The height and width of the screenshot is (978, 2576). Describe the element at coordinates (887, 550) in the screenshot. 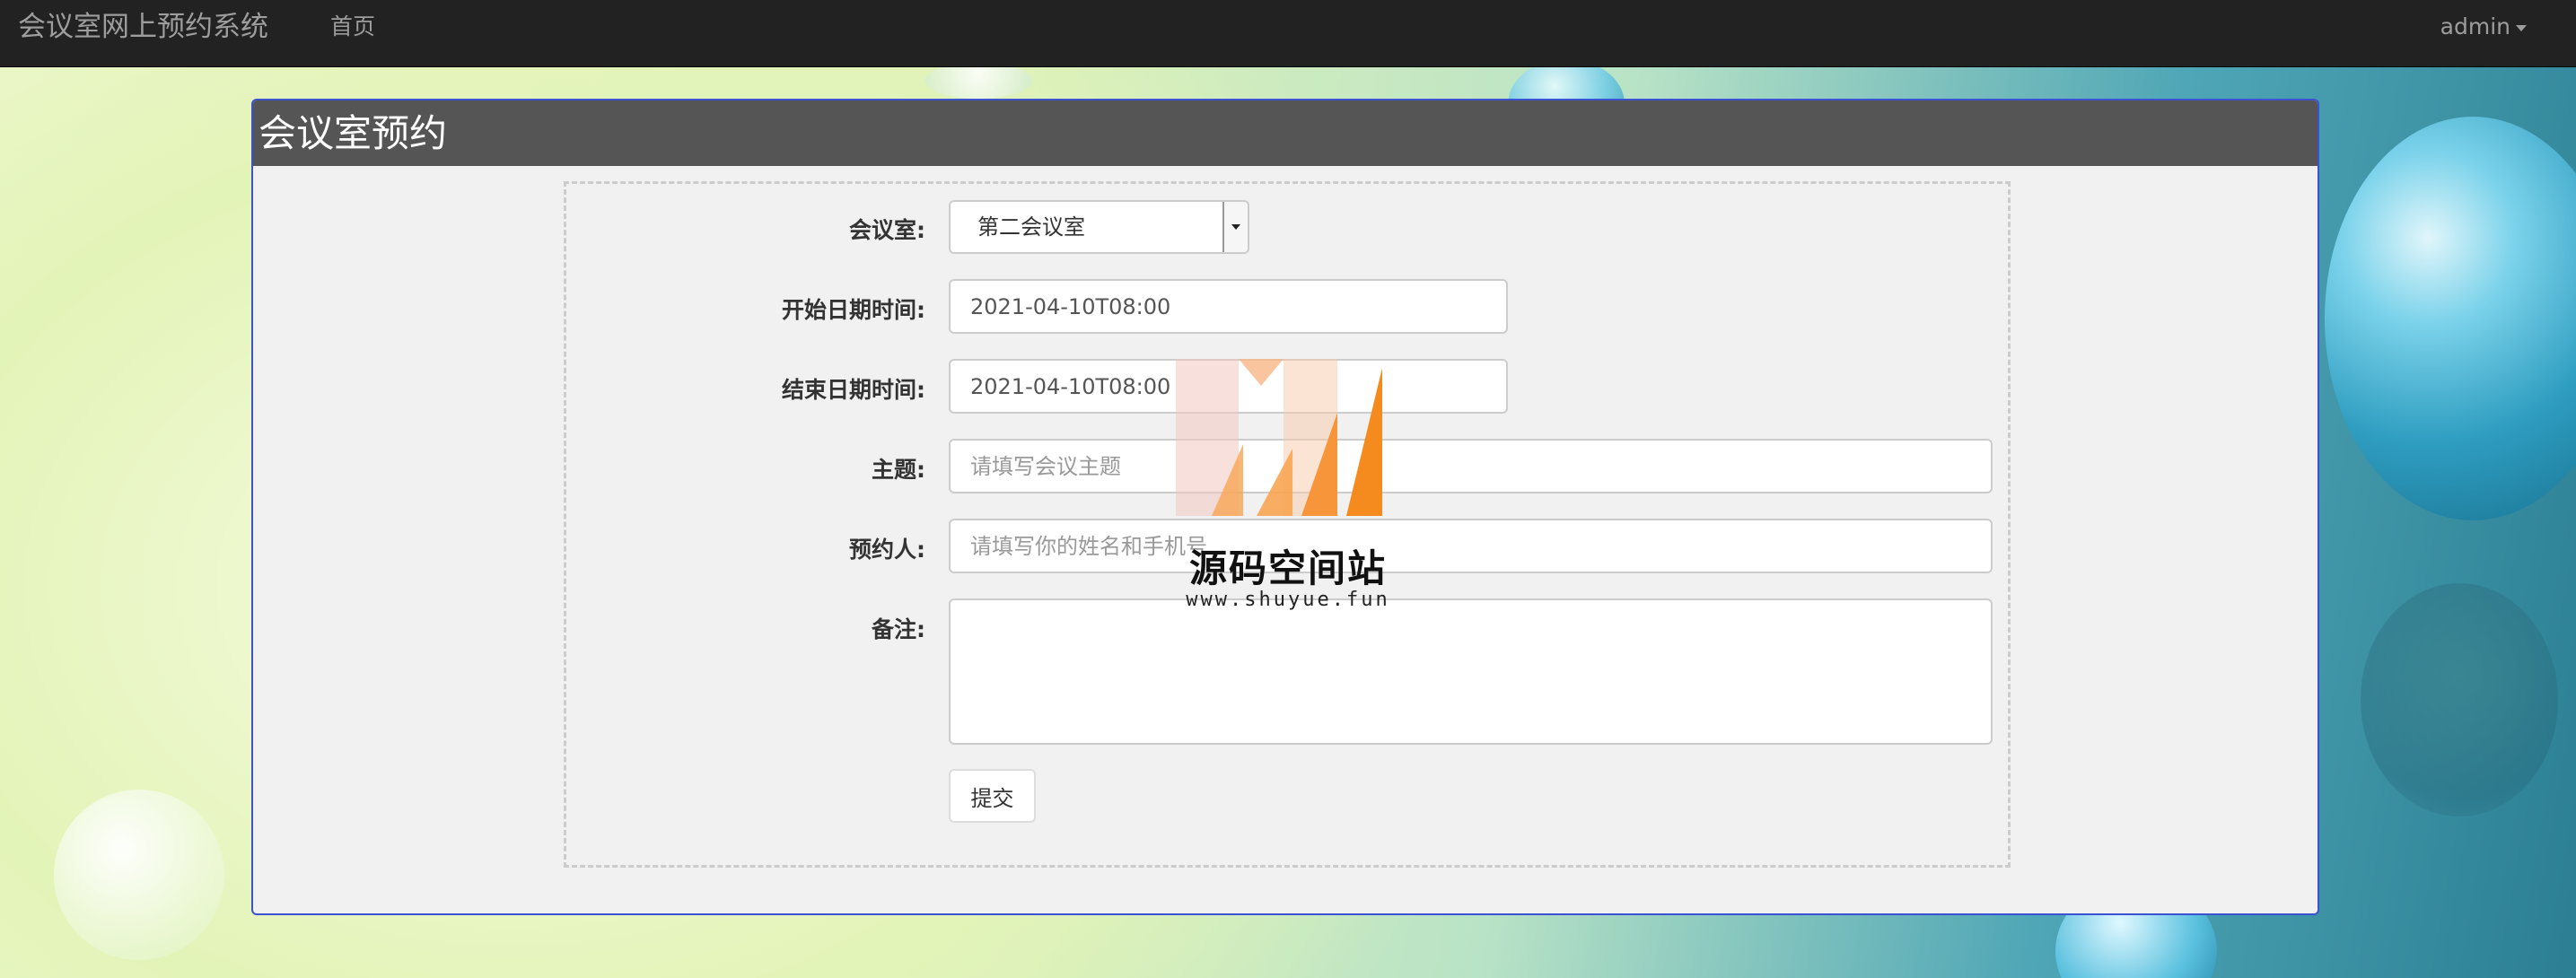

I see `booker-label: 预约人:` at that location.